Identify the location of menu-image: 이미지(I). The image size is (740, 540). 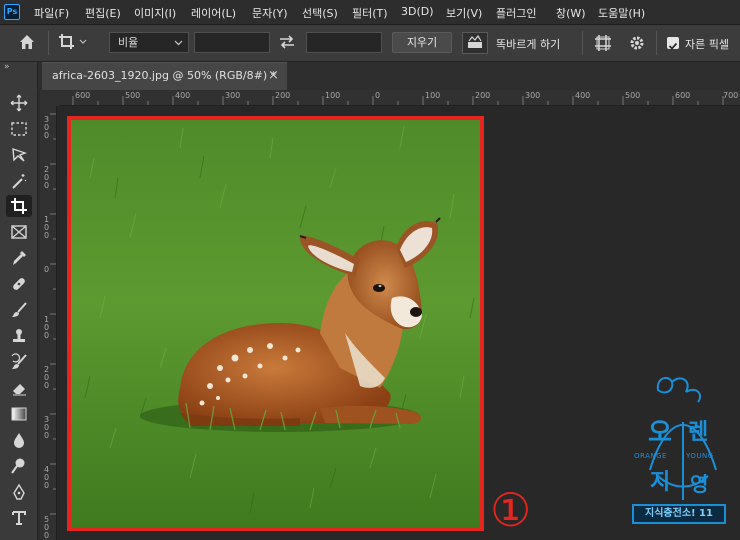
(155, 13).